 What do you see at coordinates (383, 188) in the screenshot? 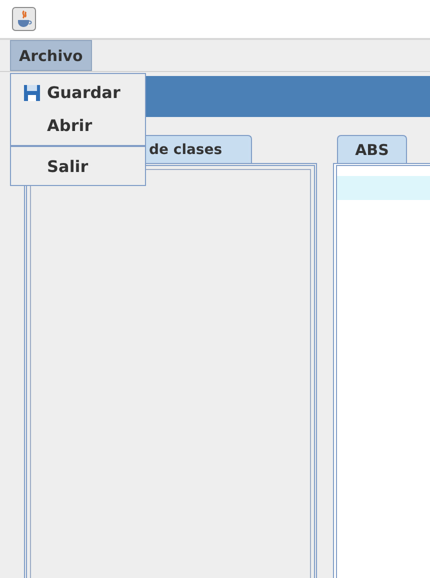
I see `highlighted-row` at bounding box center [383, 188].